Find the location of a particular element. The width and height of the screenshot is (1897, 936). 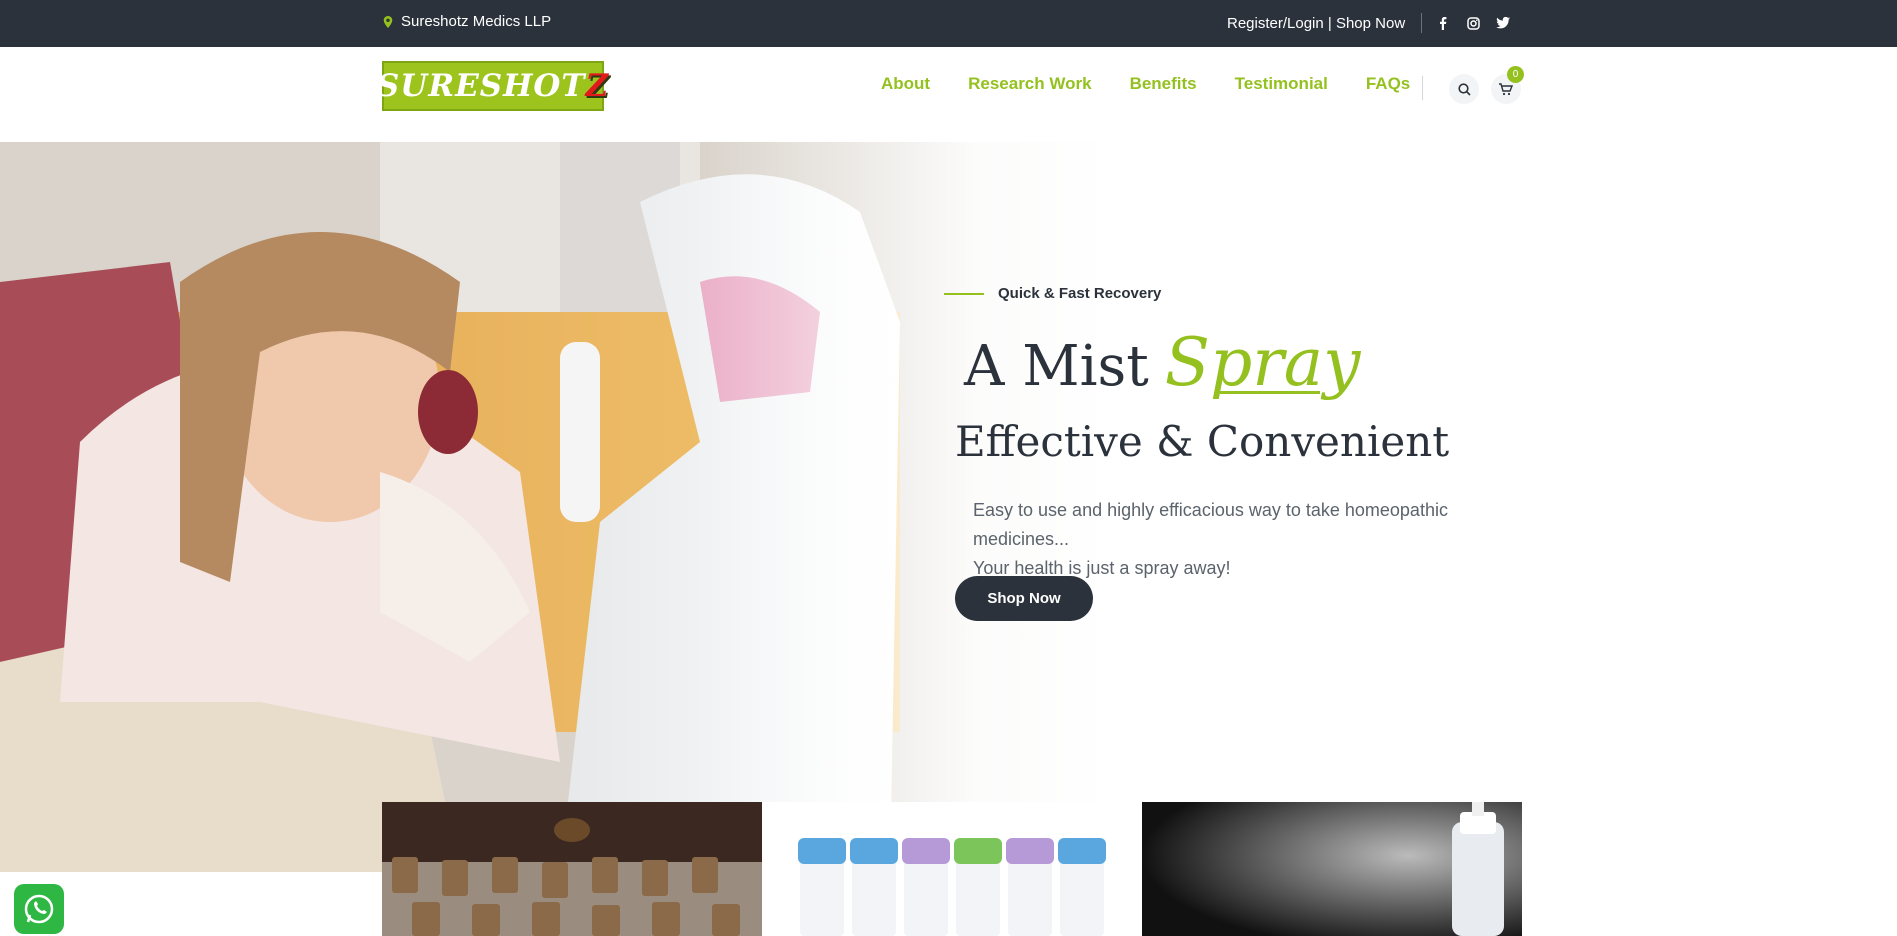

cart-icon is located at coordinates (1506, 88).